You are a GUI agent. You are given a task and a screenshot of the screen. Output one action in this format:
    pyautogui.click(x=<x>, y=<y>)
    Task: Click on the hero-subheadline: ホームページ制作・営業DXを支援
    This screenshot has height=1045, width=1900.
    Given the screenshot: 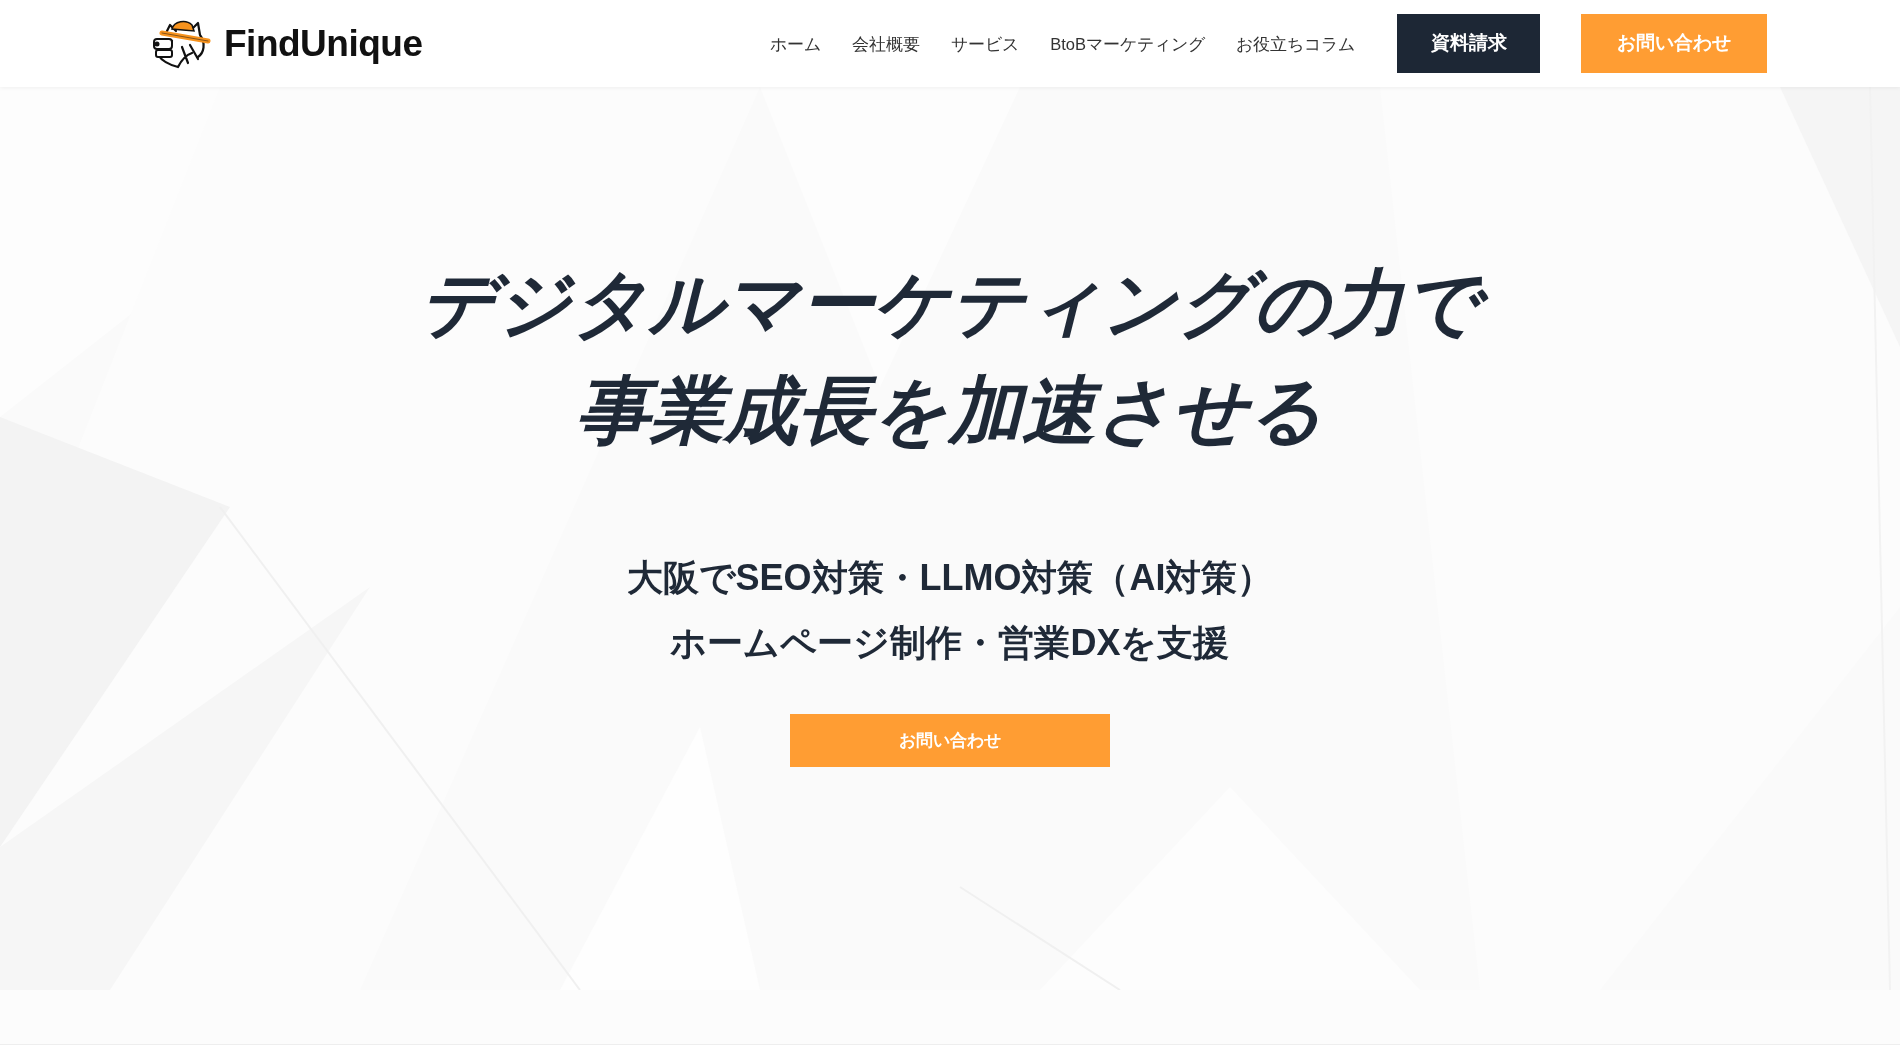 What is the action you would take?
    pyautogui.click(x=950, y=643)
    